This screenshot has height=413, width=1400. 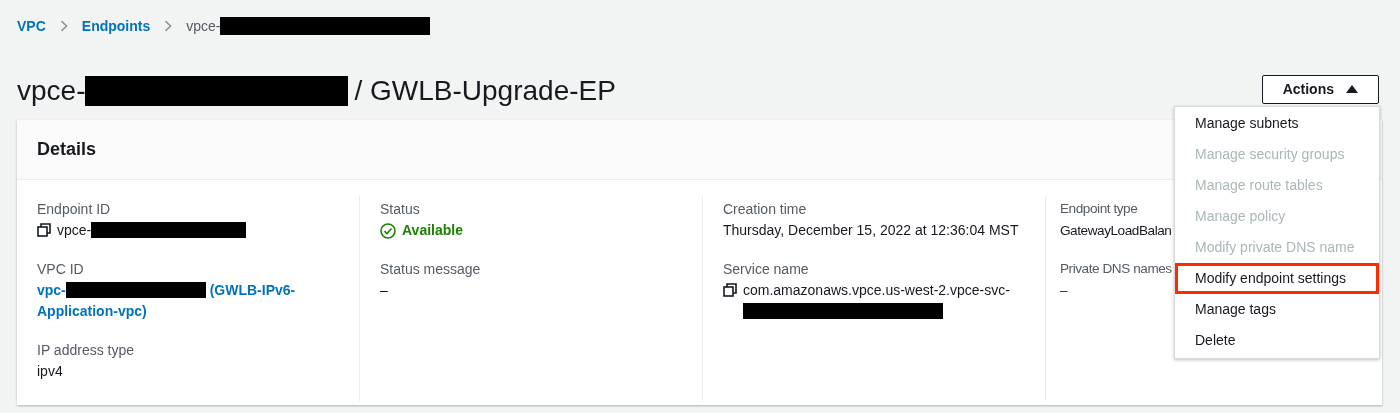 What do you see at coordinates (1116, 231) in the screenshot?
I see `field-value: GatewayLoadBalan` at bounding box center [1116, 231].